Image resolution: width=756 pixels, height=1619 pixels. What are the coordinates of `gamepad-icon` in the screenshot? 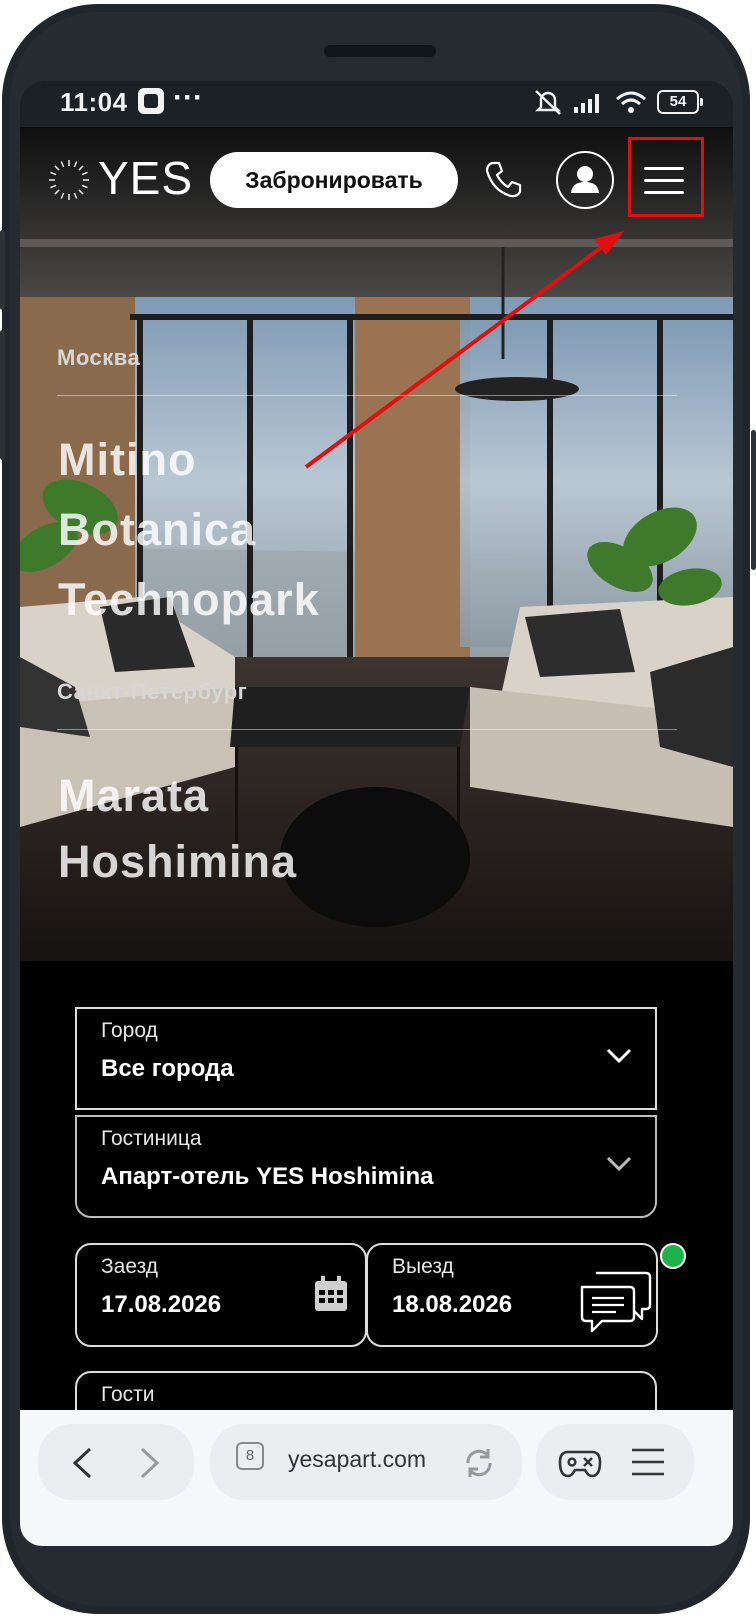 It's located at (580, 1463).